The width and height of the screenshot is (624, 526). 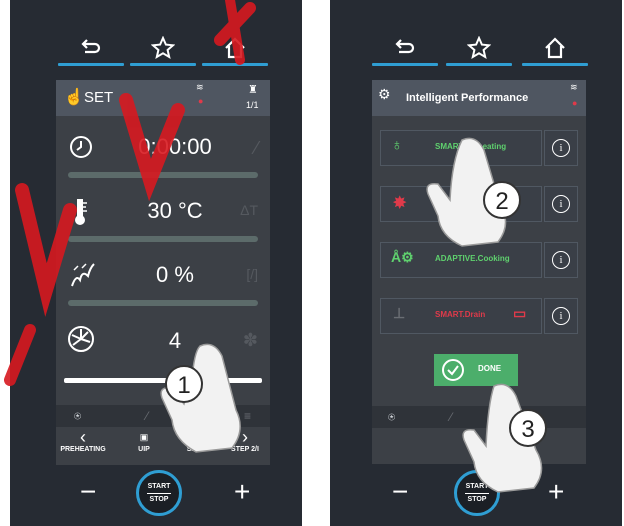 What do you see at coordinates (144, 437) in the screenshot?
I see `uip-icon: ▣` at bounding box center [144, 437].